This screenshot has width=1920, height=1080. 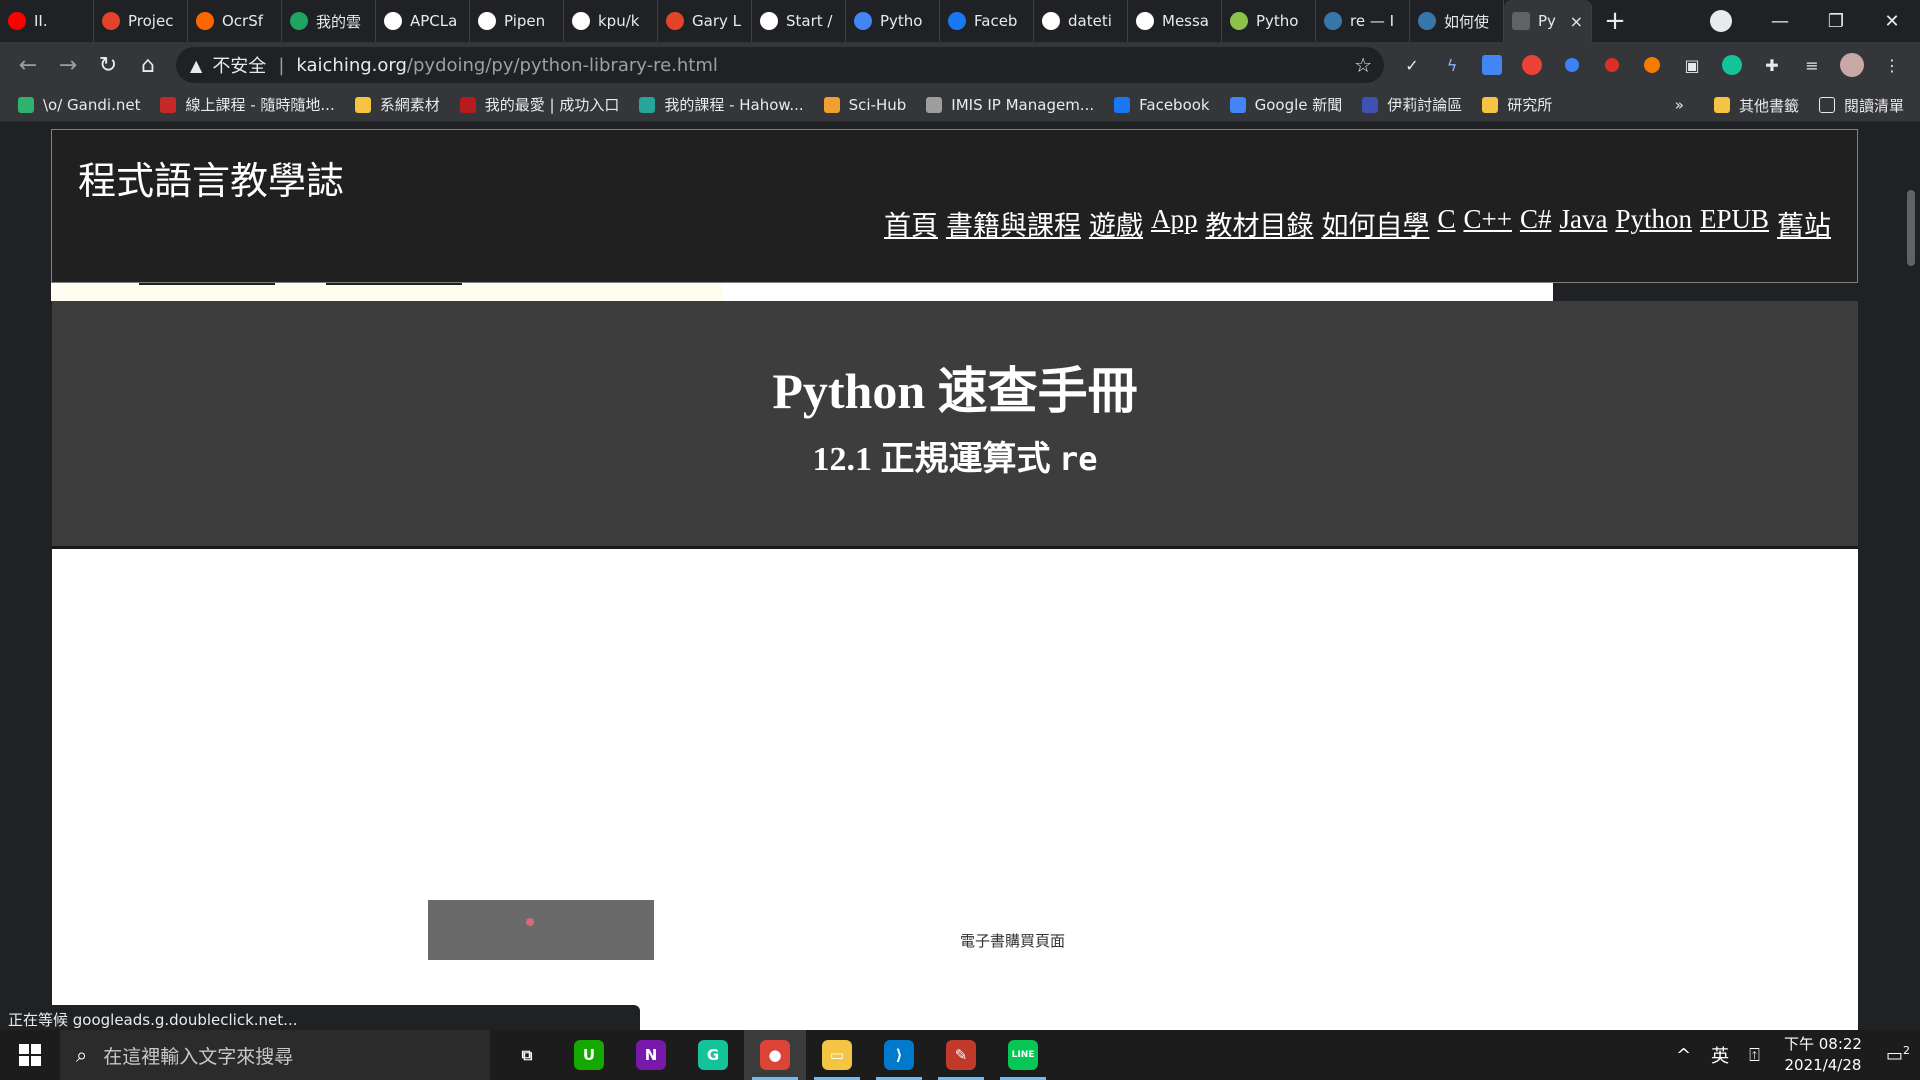 I want to click on taskbar-app-pen-app: ✎, so click(x=961, y=1055).